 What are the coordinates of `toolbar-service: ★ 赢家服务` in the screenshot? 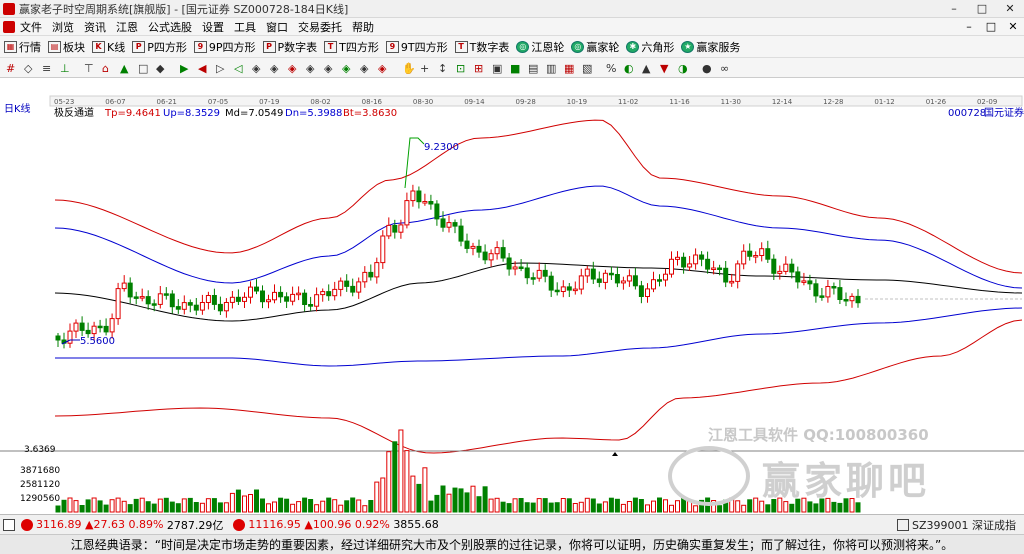 It's located at (710, 47).